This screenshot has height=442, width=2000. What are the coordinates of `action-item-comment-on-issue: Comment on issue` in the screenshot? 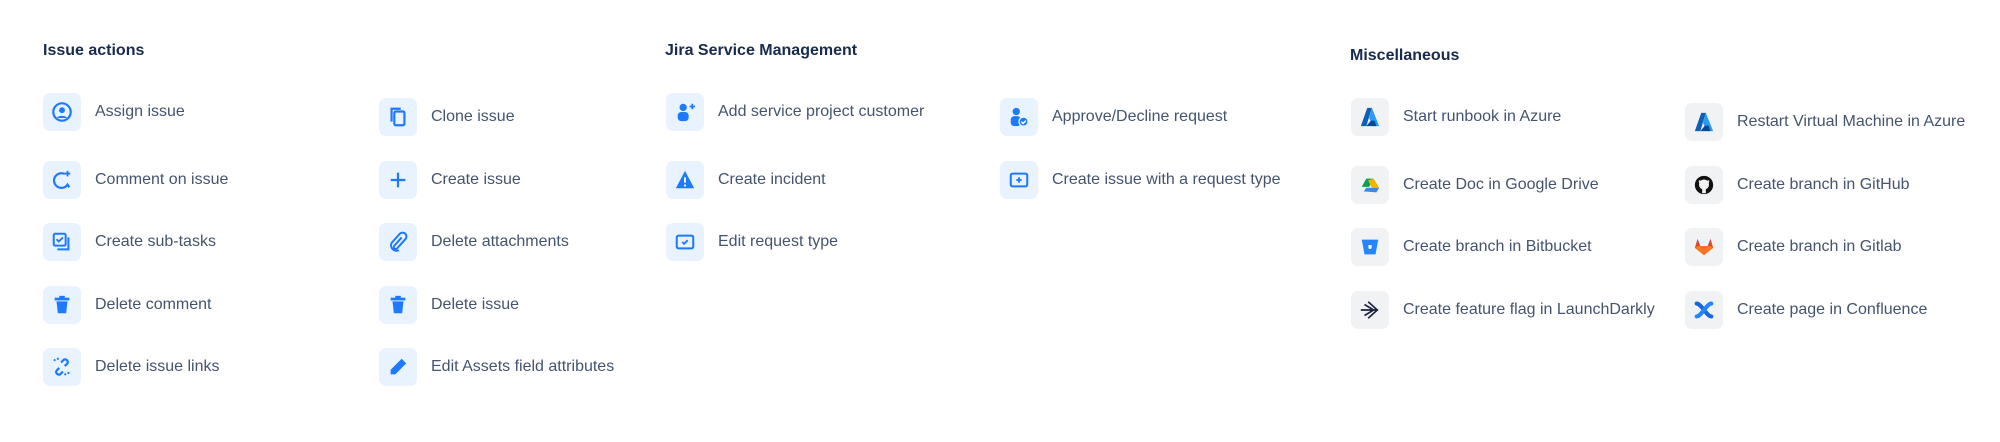 It's located at (135, 180).